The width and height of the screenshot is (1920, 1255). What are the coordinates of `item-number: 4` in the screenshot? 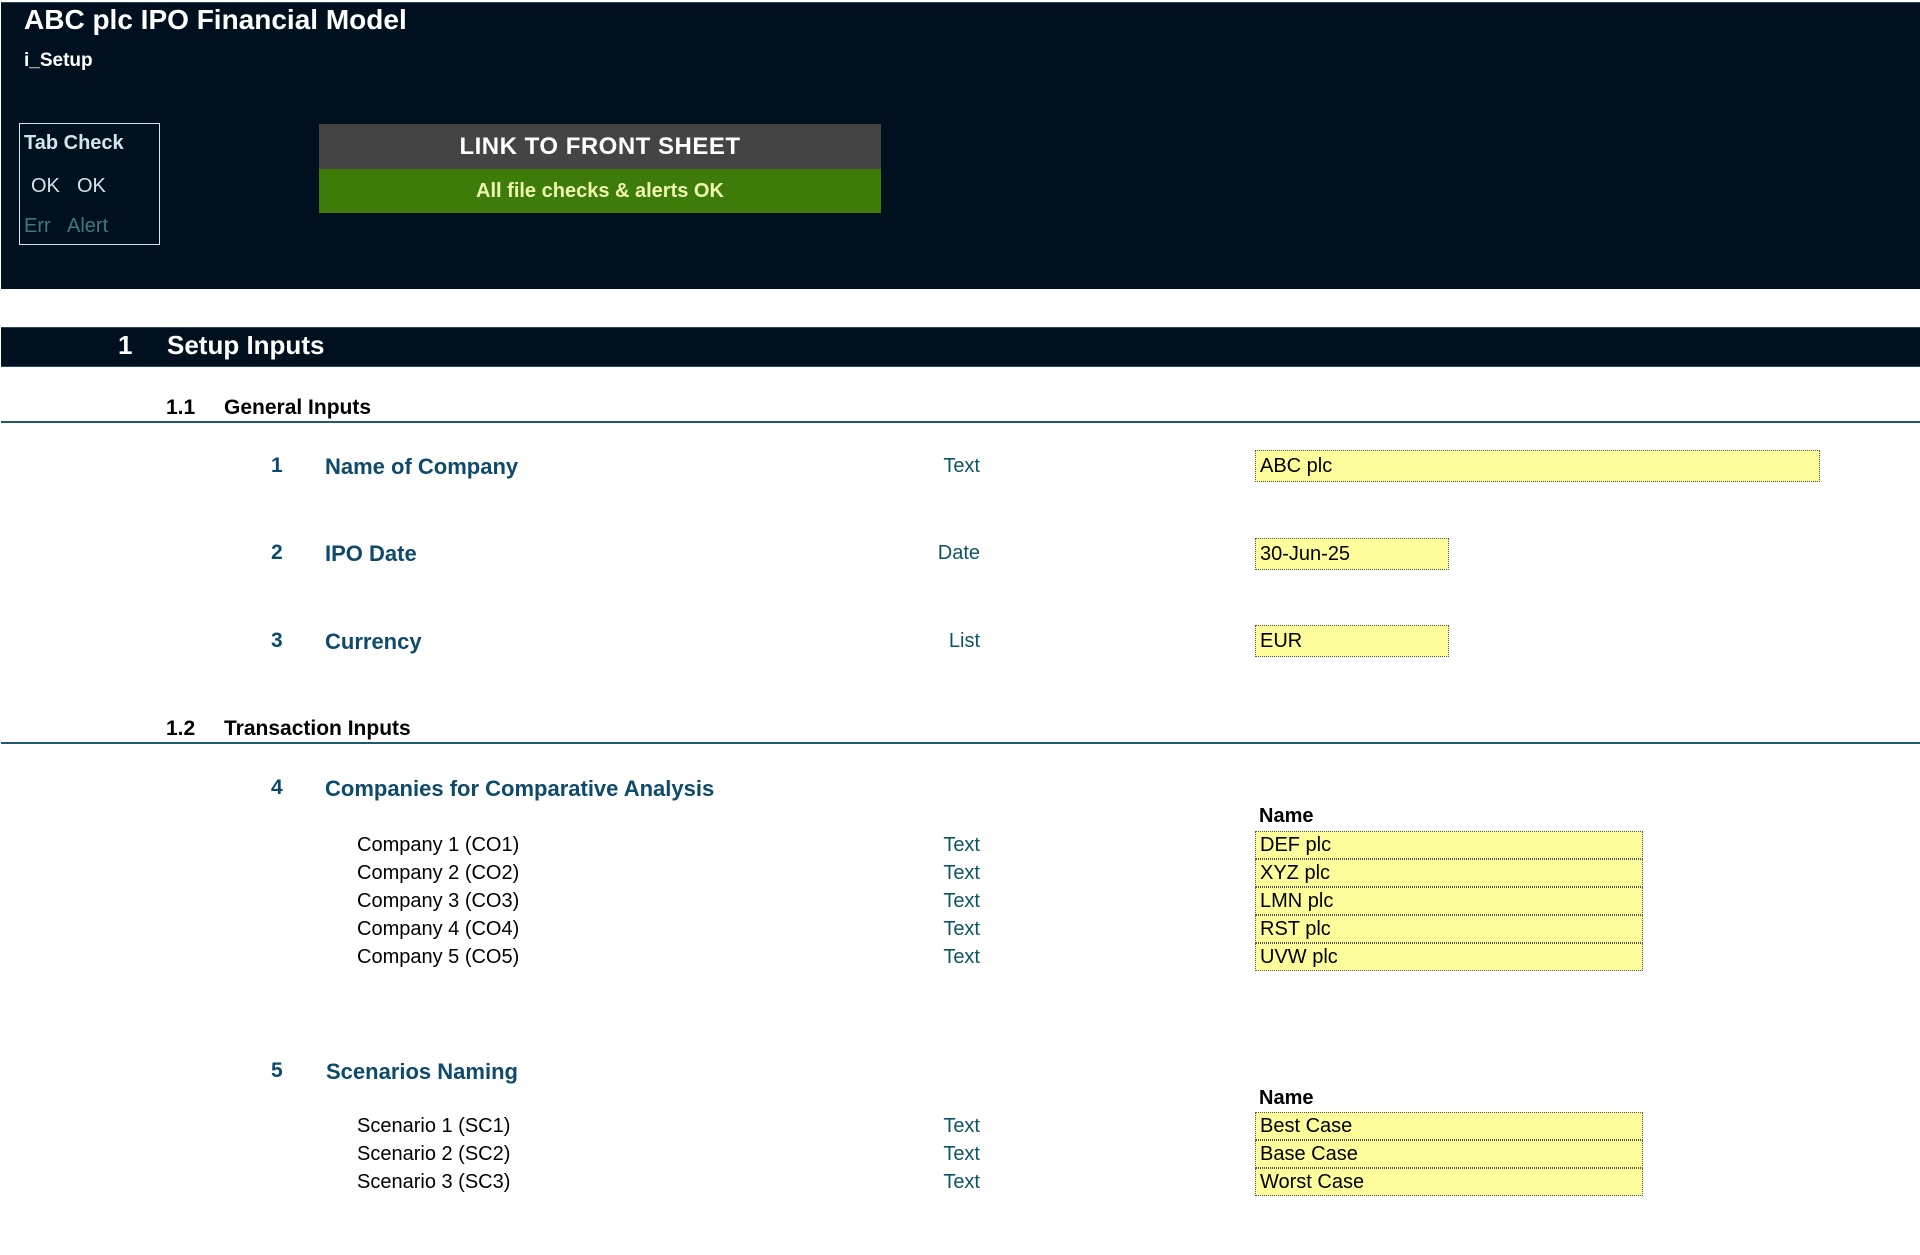 It's located at (277, 787).